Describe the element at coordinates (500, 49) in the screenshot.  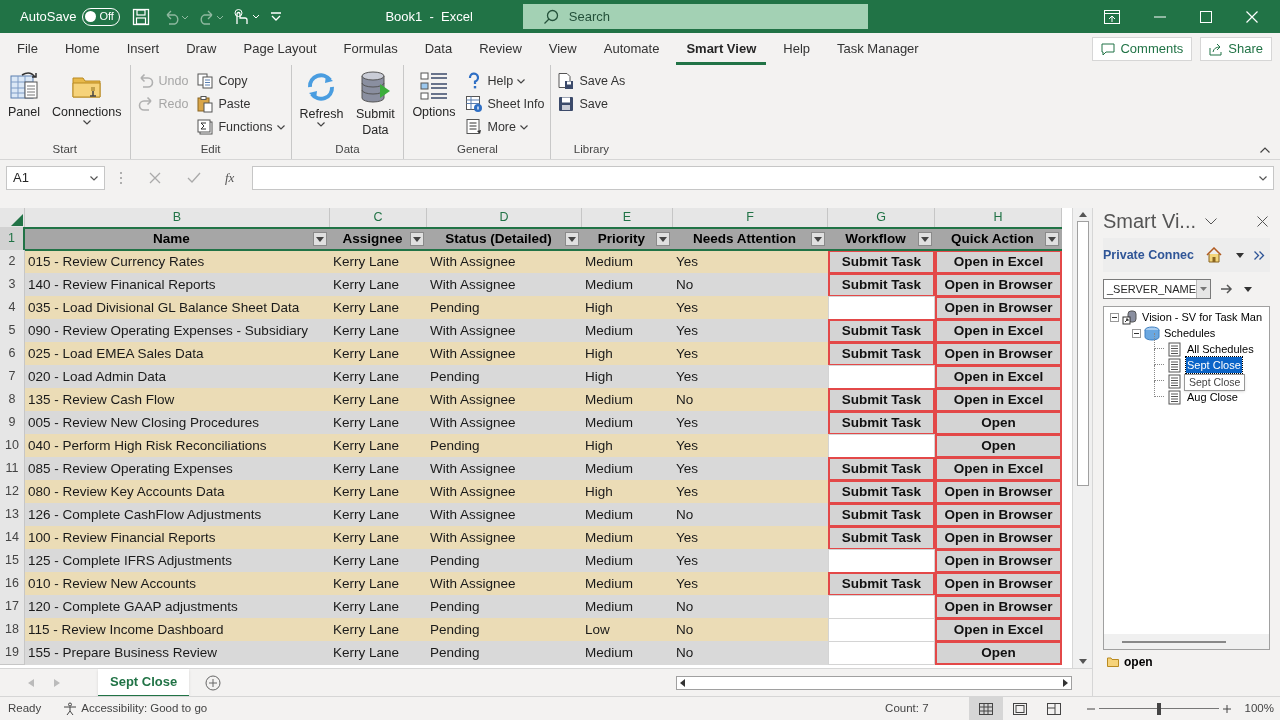
I see `ribbon-tab: Review` at that location.